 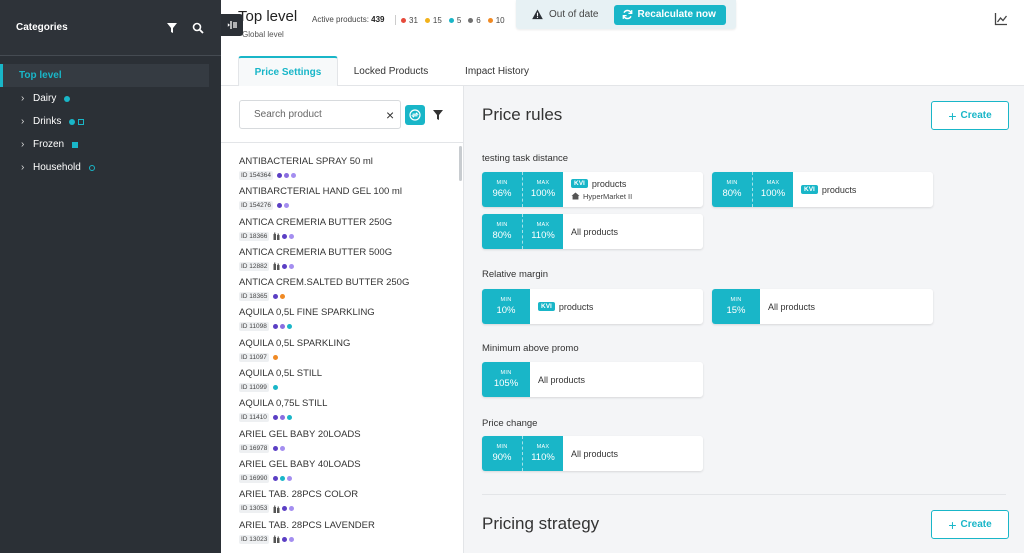 I want to click on filter-icon, so click(x=172, y=28).